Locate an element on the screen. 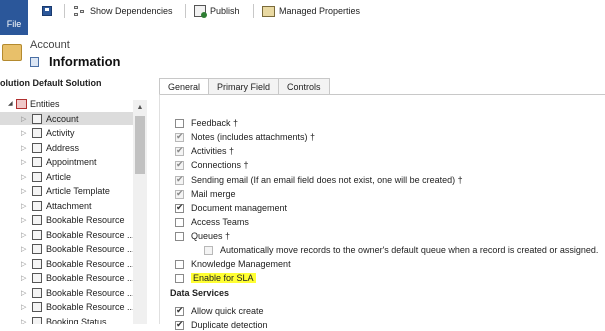  option-label: Document management is located at coordinates (239, 208).